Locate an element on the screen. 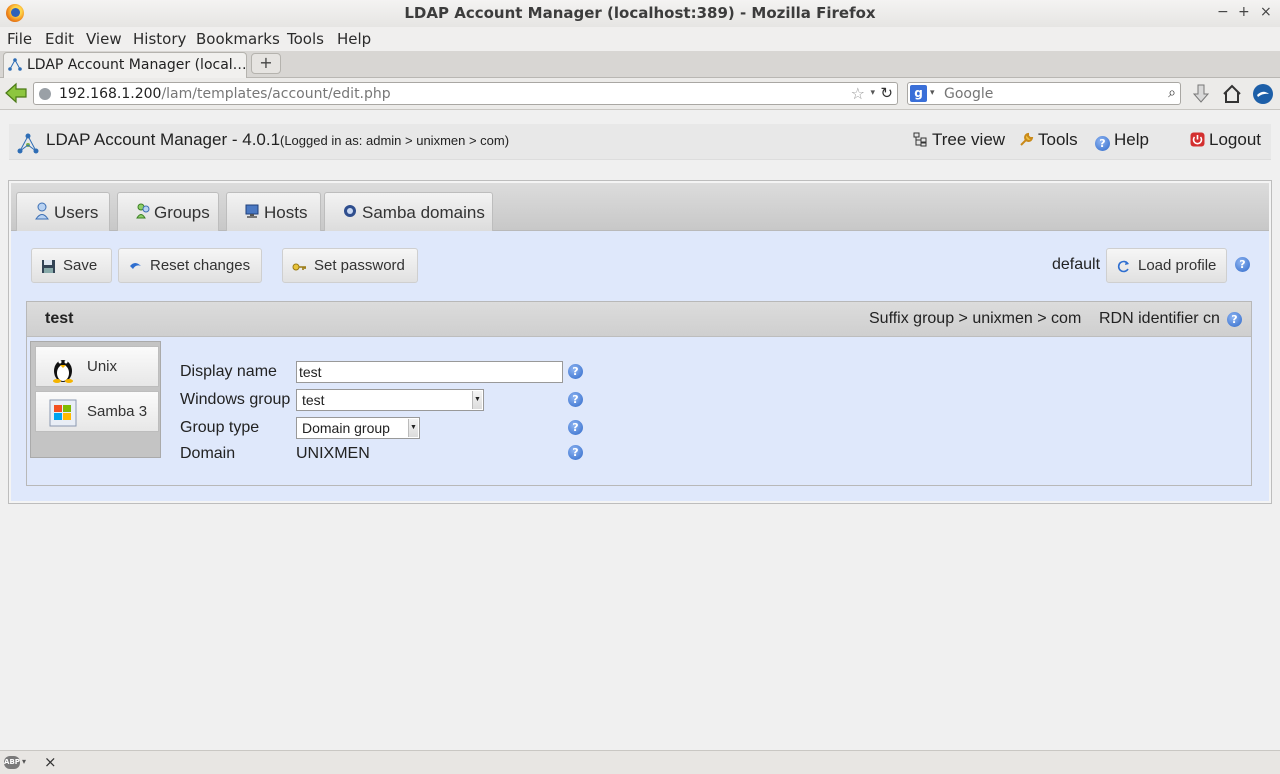 The height and width of the screenshot is (774, 1280). module-unix: Unix is located at coordinates (97, 366).